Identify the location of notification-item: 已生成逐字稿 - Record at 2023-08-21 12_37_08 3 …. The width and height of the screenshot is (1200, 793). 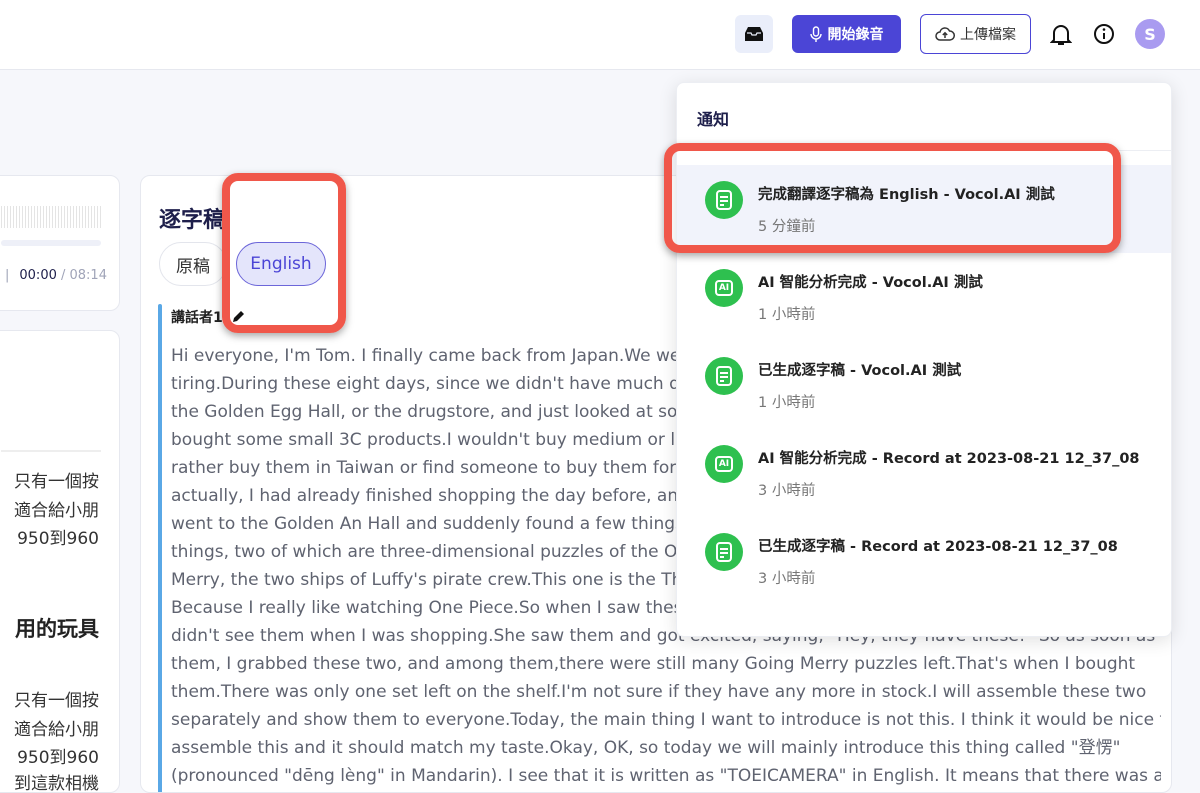
(924, 561).